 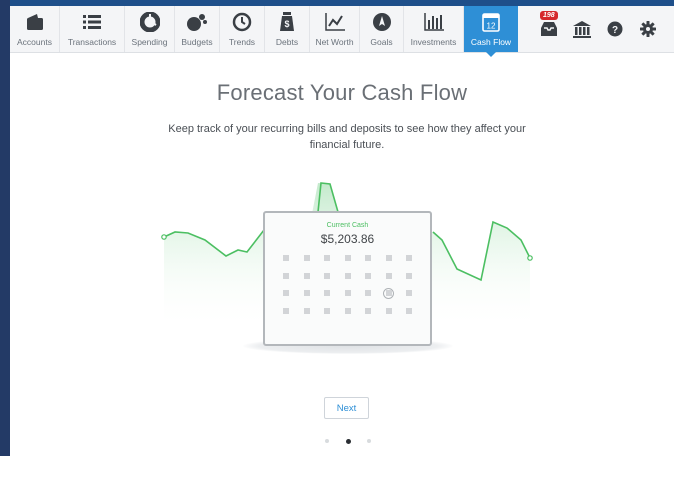 I want to click on institutions-button, so click(x=581, y=29).